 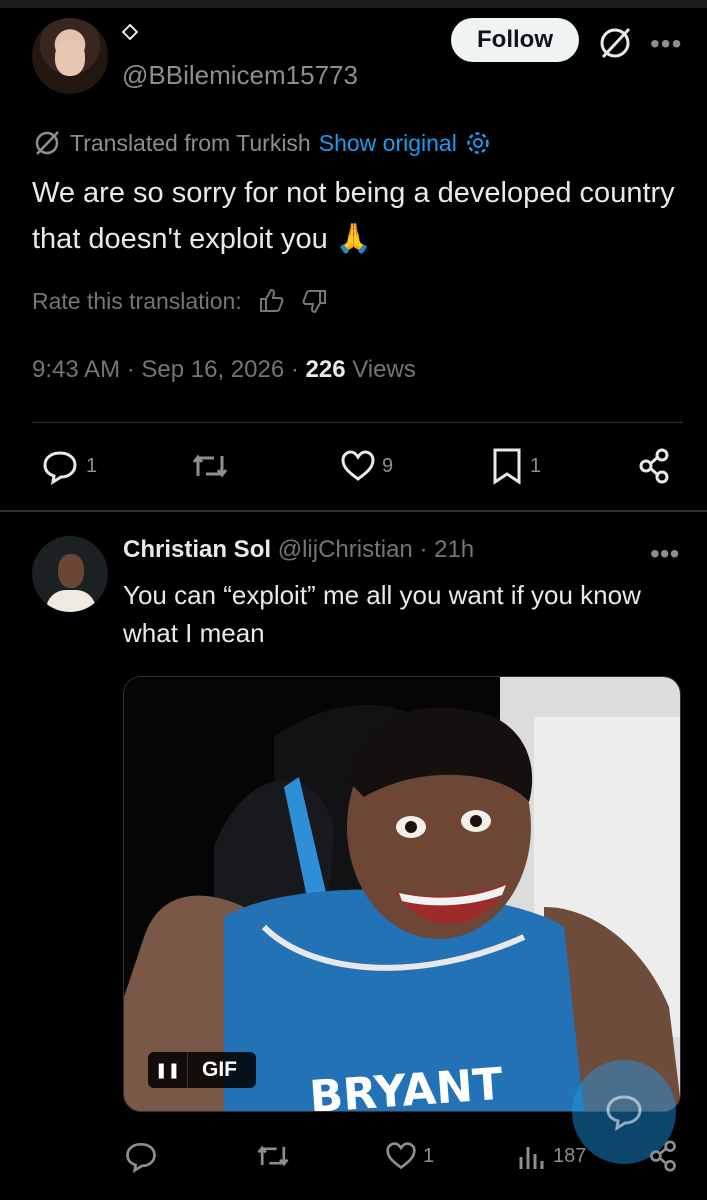 I want to click on reply-actions: 1 187, so click(x=403, y=1156).